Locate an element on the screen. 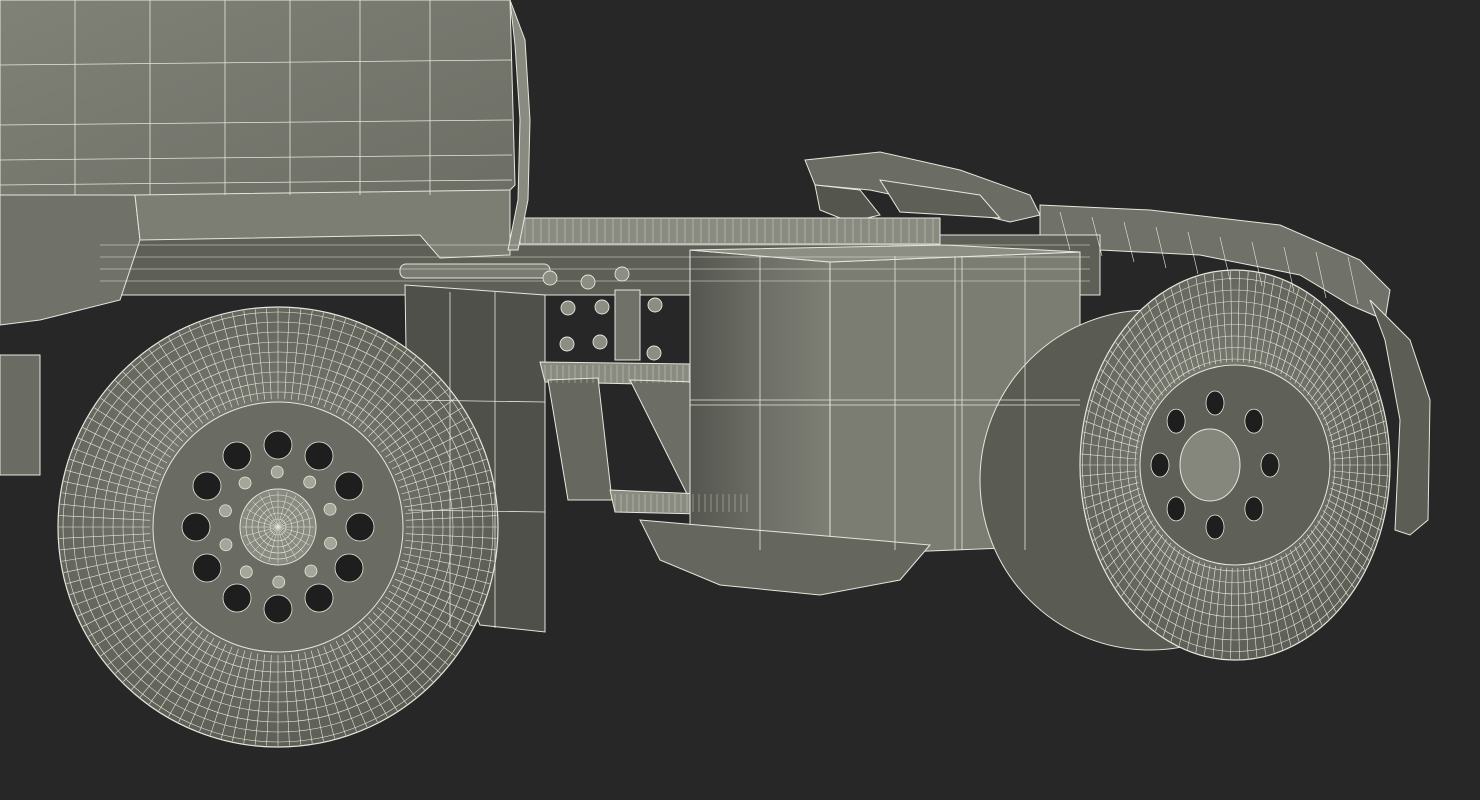 The width and height of the screenshot is (1480, 800). rear-wheel is located at coordinates (1235, 465).